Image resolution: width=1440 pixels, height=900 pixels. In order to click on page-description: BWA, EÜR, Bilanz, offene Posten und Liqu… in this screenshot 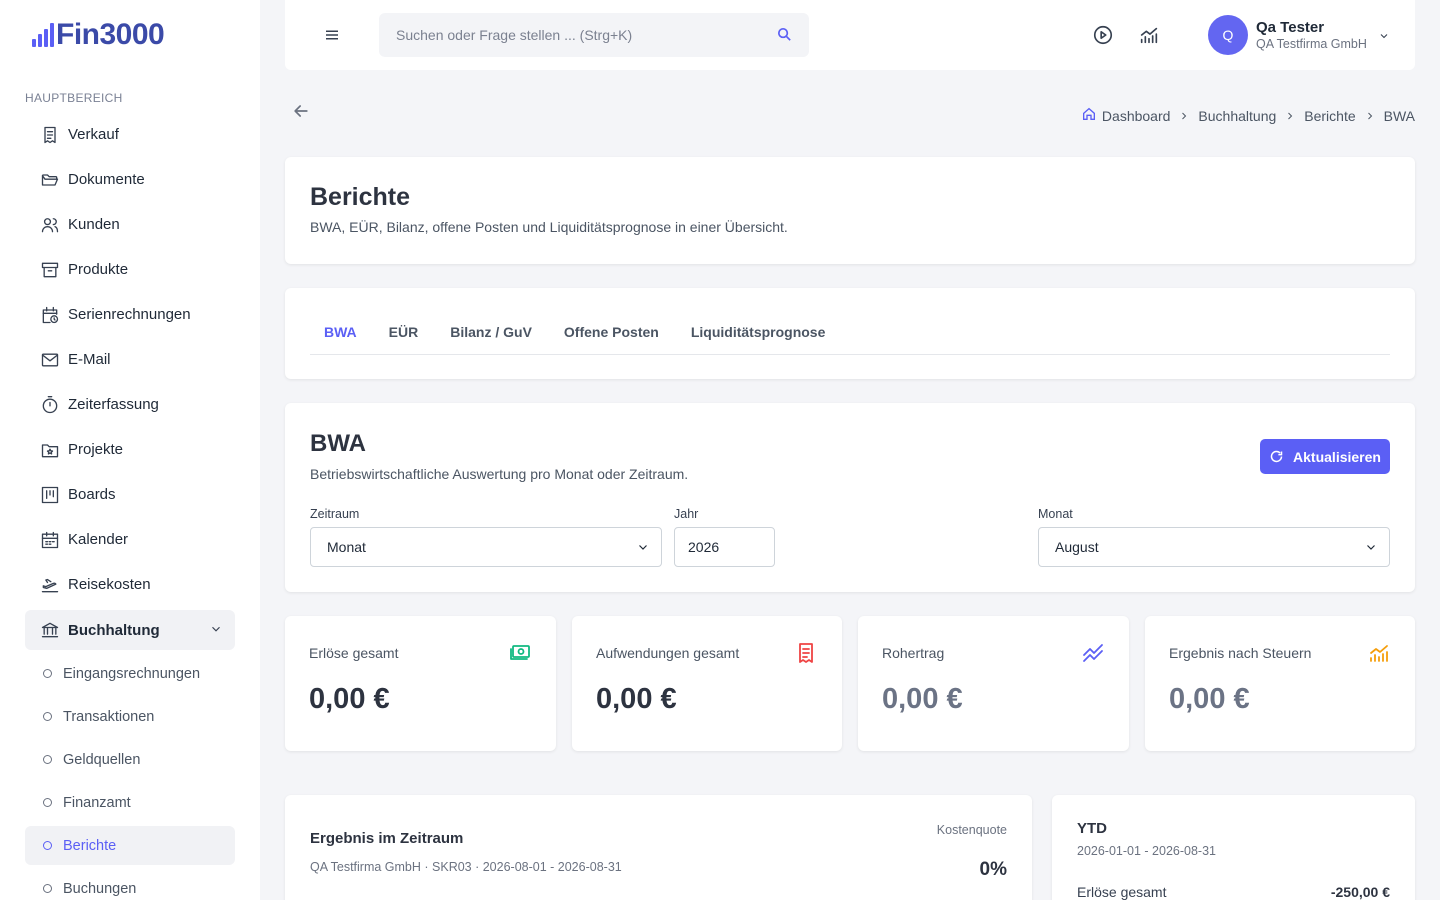, I will do `click(549, 227)`.